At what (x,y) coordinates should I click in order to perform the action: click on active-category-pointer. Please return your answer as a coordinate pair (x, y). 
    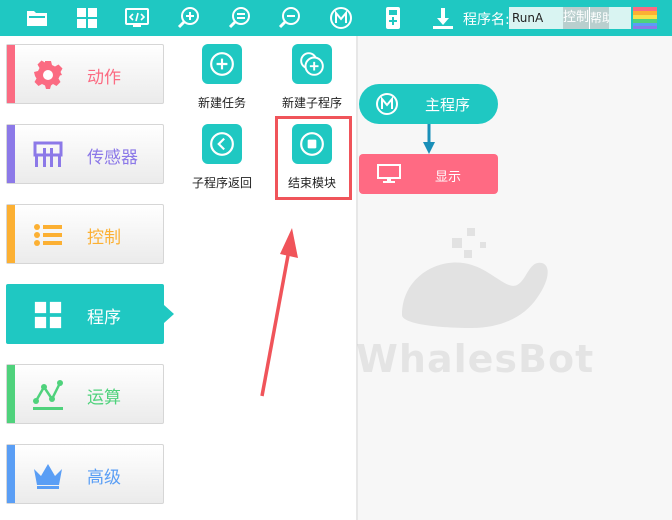
    Looking at the image, I should click on (169, 314).